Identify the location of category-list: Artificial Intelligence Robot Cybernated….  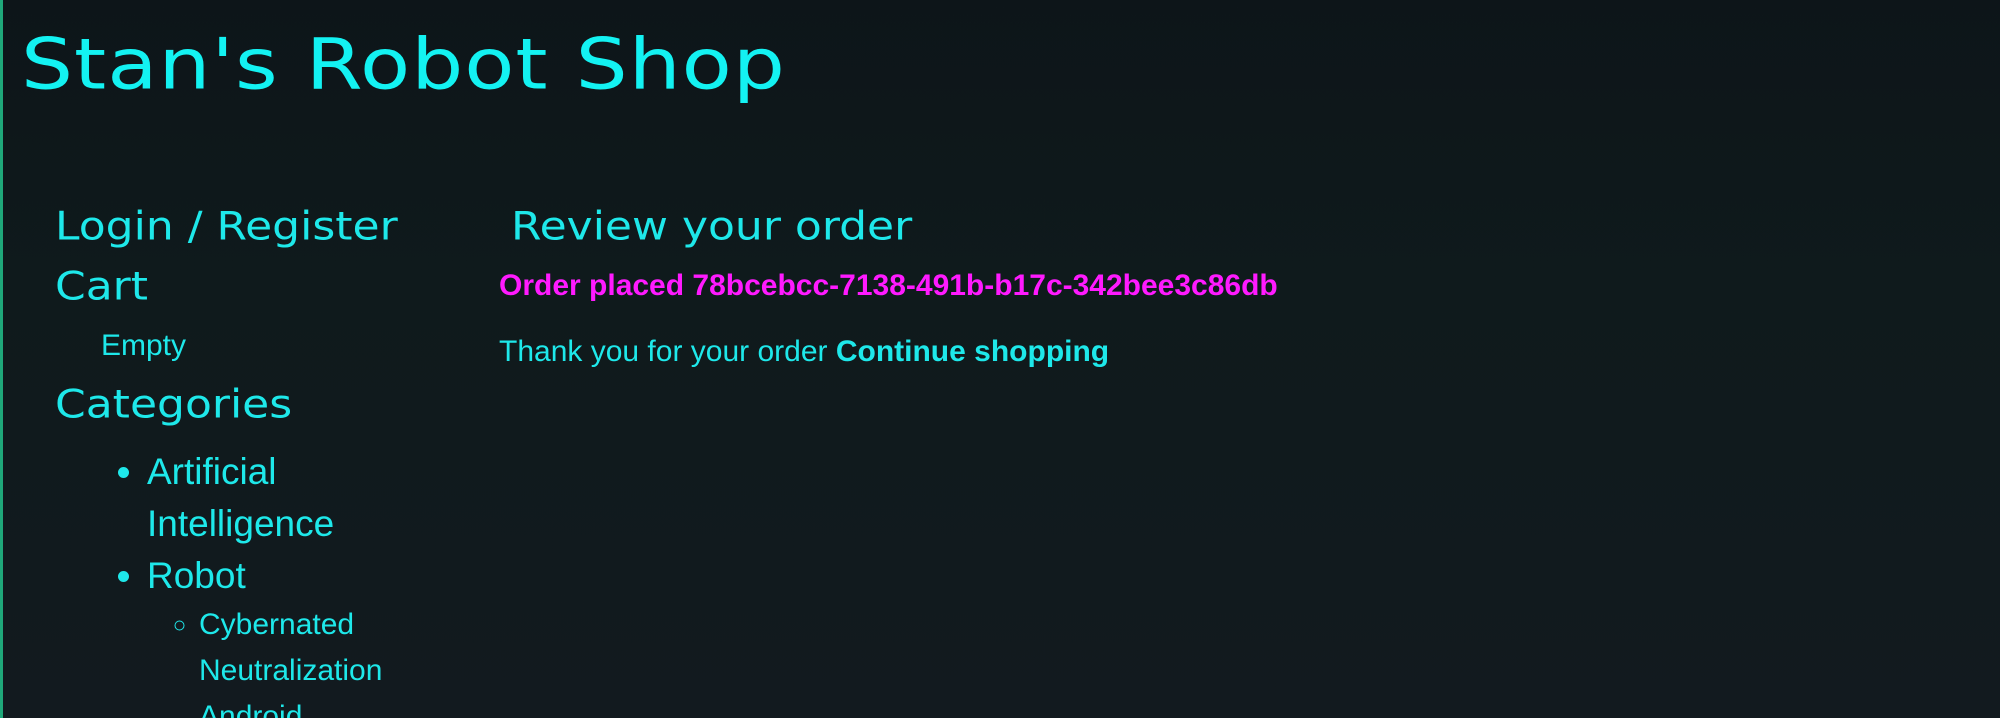
(260, 582).